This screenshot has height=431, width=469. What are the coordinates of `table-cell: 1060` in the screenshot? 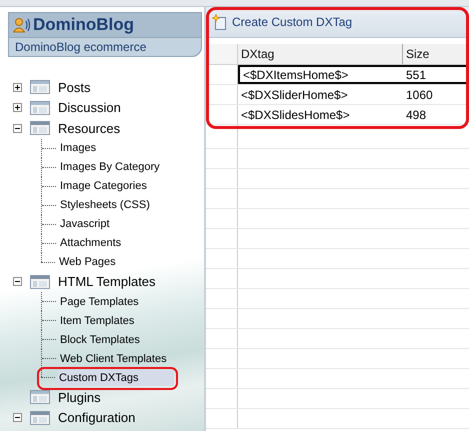 It's located at (419, 95).